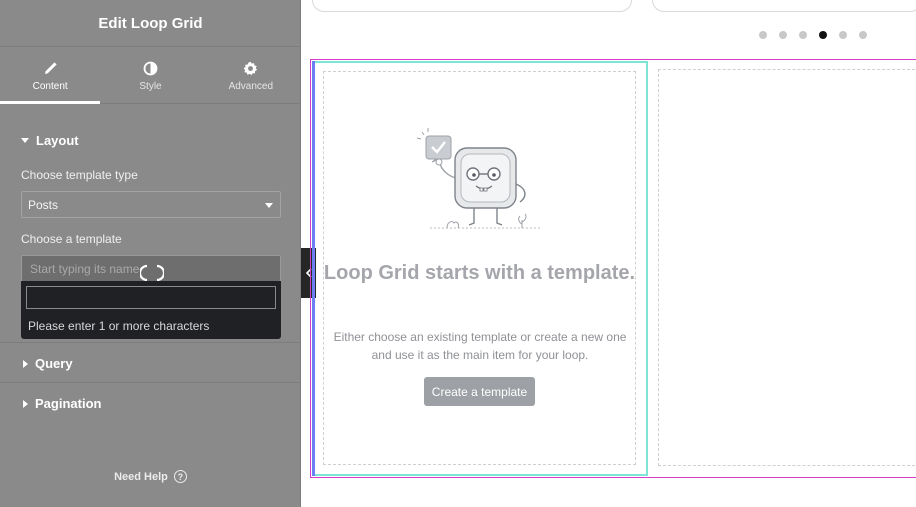 This screenshot has width=916, height=507. Describe the element at coordinates (150, 86) in the screenshot. I see `tab-style-label: Style` at that location.